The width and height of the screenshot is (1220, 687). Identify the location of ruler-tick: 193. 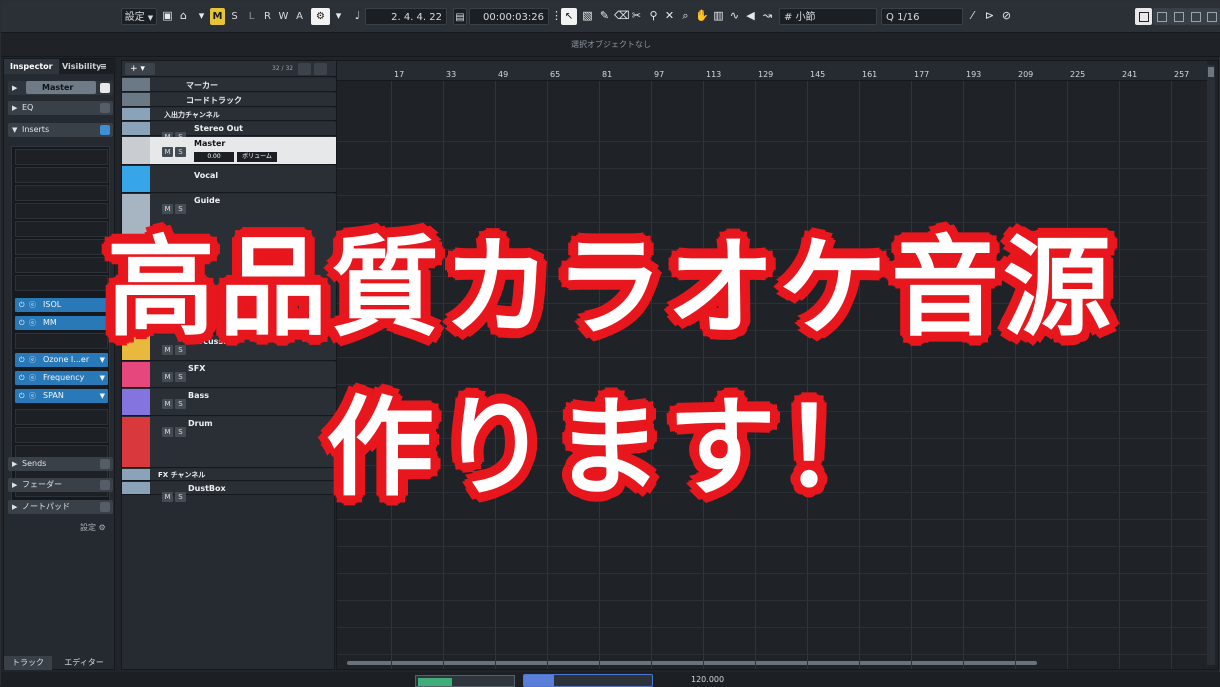
(974, 74).